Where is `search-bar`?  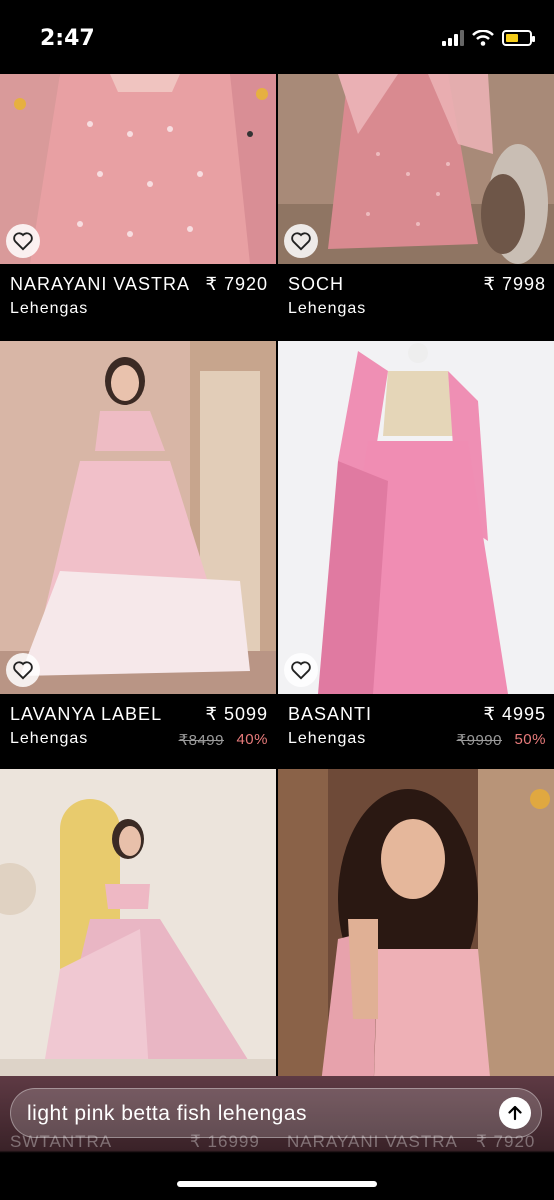 search-bar is located at coordinates (276, 1113).